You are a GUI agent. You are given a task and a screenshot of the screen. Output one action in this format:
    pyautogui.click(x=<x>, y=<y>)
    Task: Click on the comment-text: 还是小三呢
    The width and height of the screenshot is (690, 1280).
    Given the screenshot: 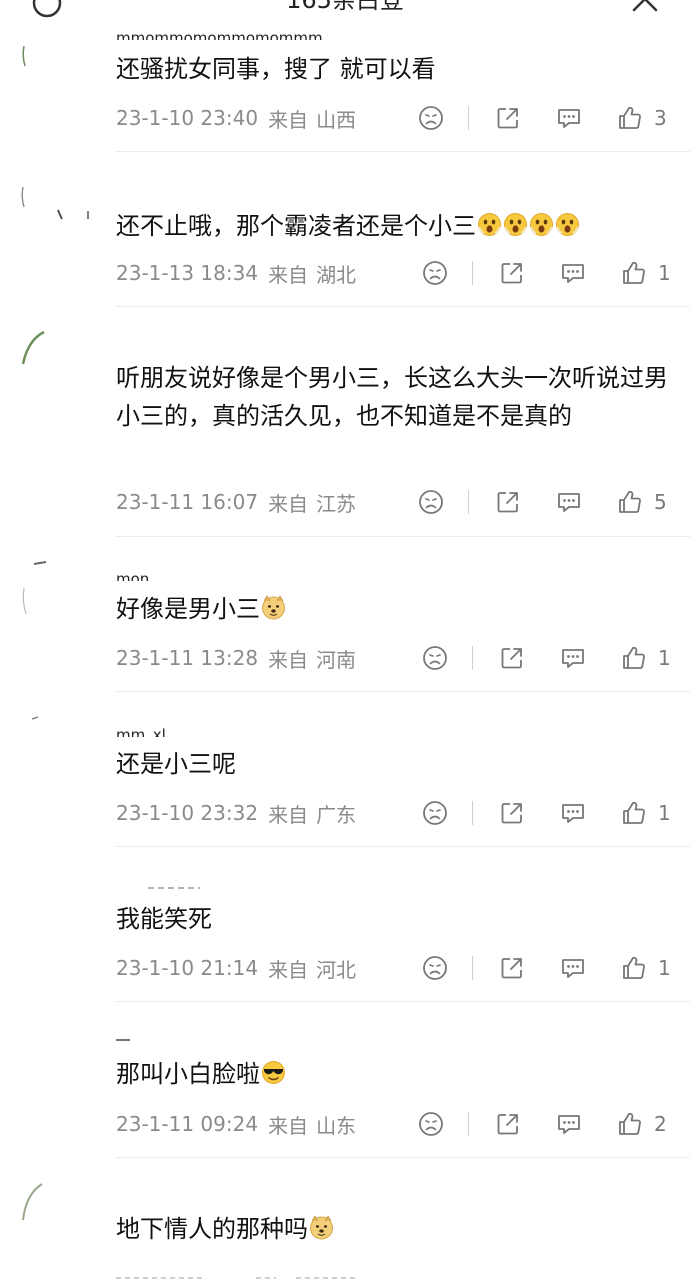 What is the action you would take?
    pyautogui.click(x=176, y=764)
    